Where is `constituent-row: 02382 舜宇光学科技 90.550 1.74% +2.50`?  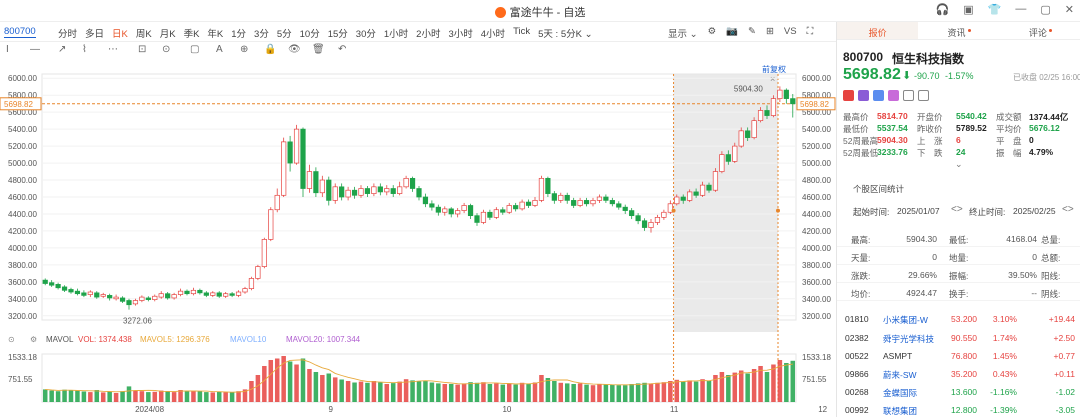 constituent-row: 02382 舜宇光学科技 90.550 1.74% +2.50 is located at coordinates (958, 338).